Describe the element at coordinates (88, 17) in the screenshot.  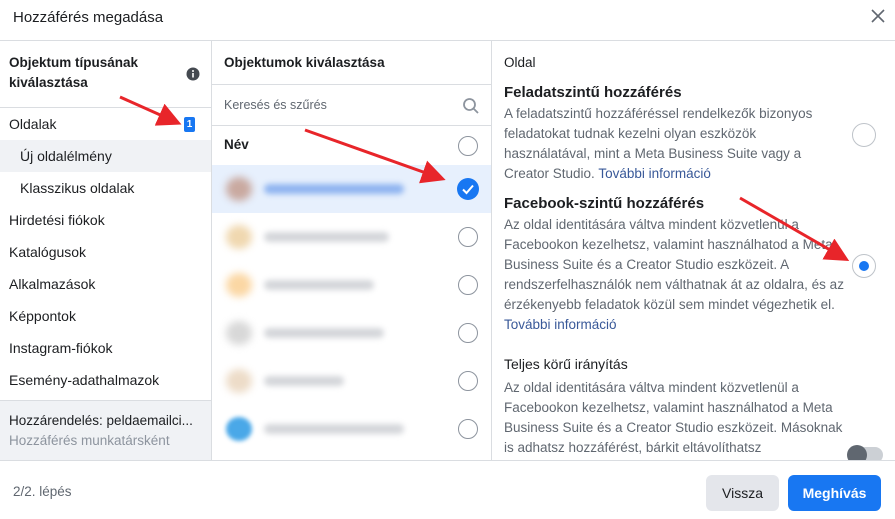
I see `dialog-title: Hozzáférés megadása` at that location.